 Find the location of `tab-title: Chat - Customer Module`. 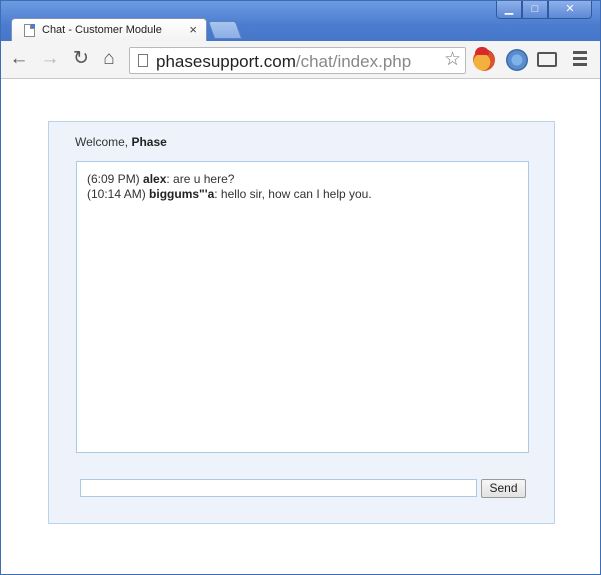

tab-title: Chat - Customer Module is located at coordinates (102, 30).